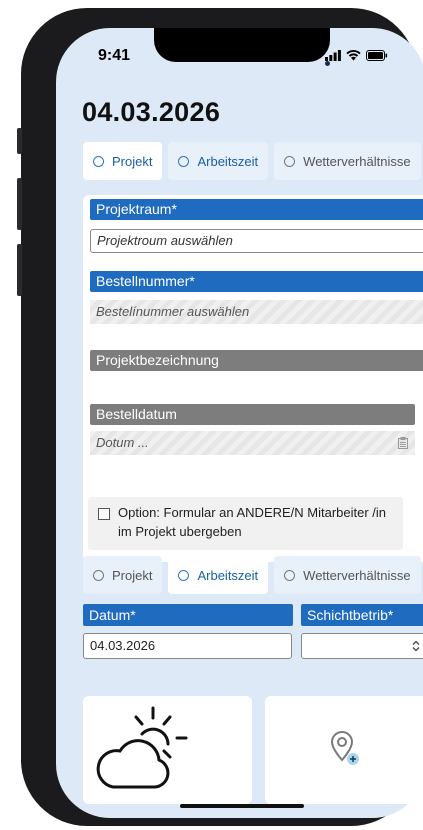 The height and width of the screenshot is (830, 423). I want to click on calendar-icon, so click(403, 443).